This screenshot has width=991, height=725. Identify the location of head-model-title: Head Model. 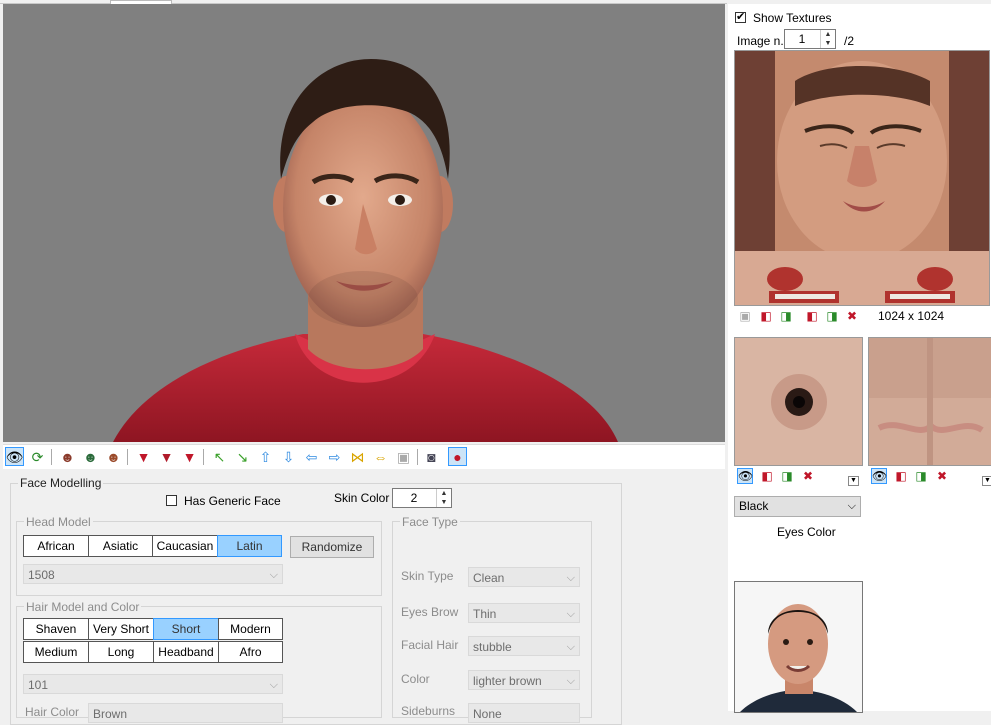
(58, 522).